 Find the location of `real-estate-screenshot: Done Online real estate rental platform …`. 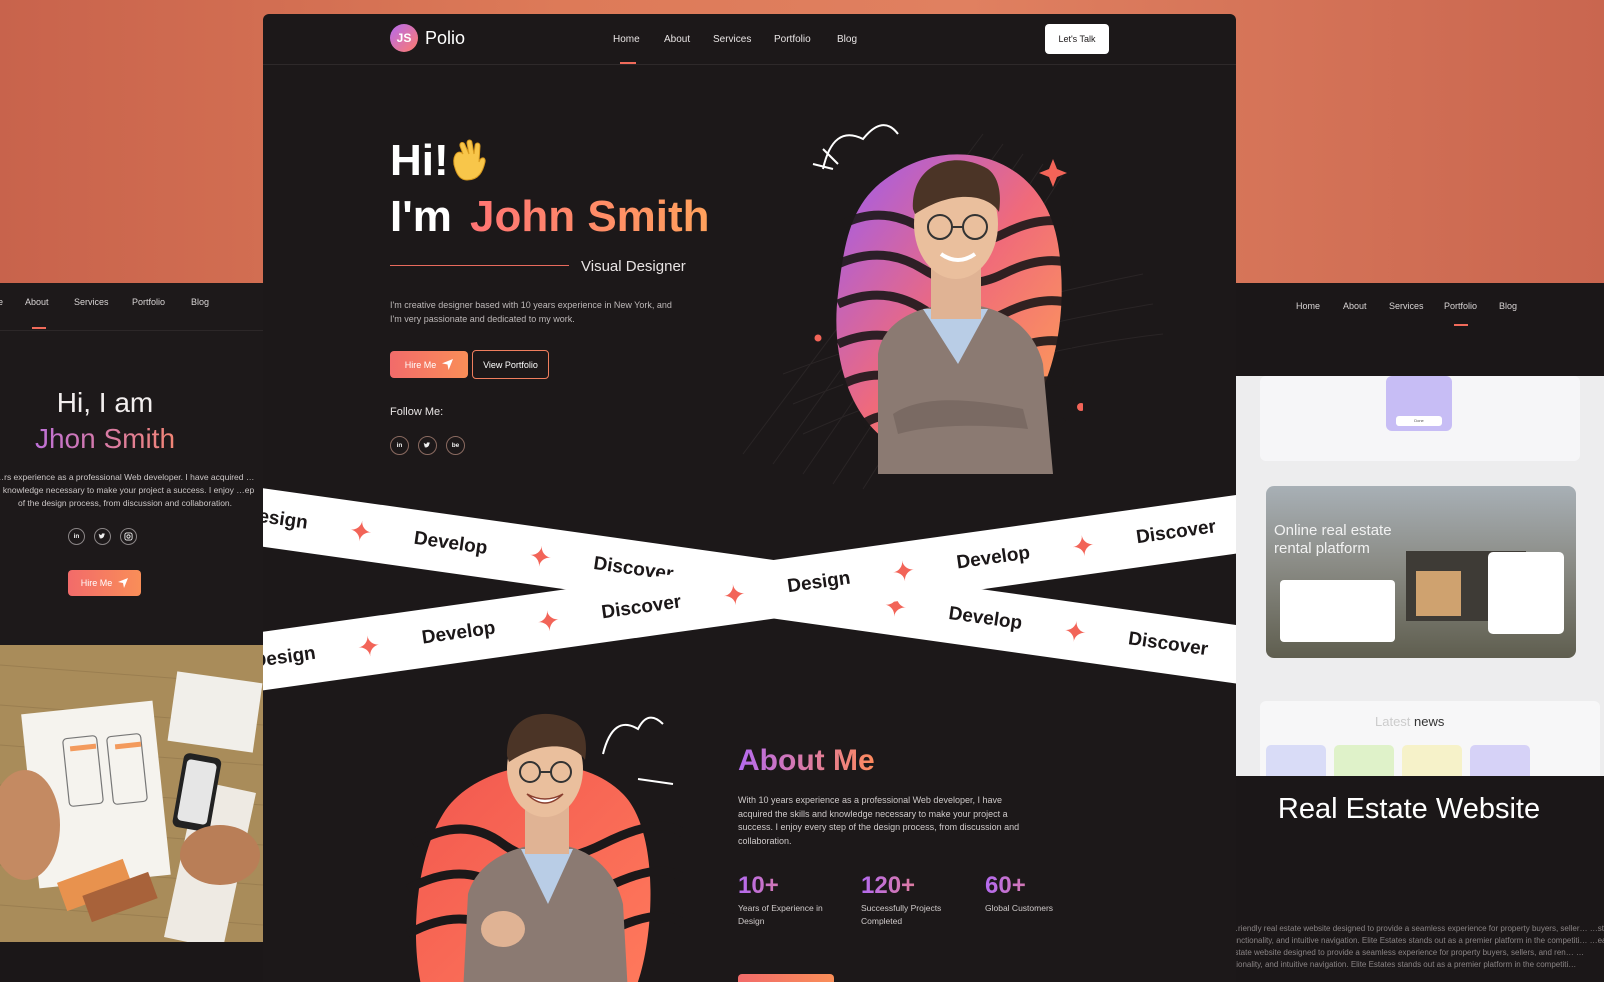

real-estate-screenshot: Done Online real estate rental platform … is located at coordinates (1420, 576).